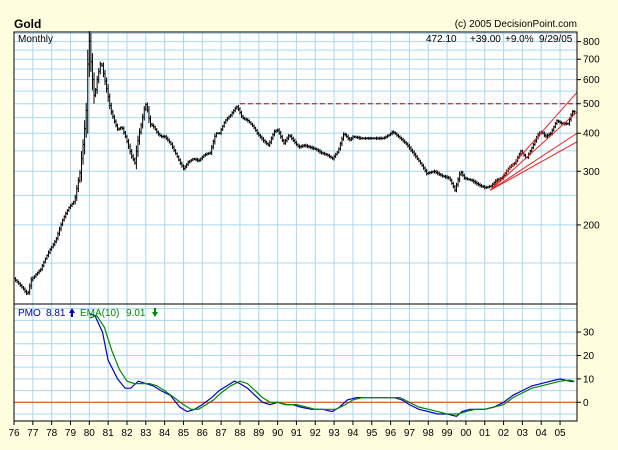 This screenshot has height=450, width=618. Describe the element at coordinates (589, 379) in the screenshot. I see `pmo-y-tick-label: 10` at that location.